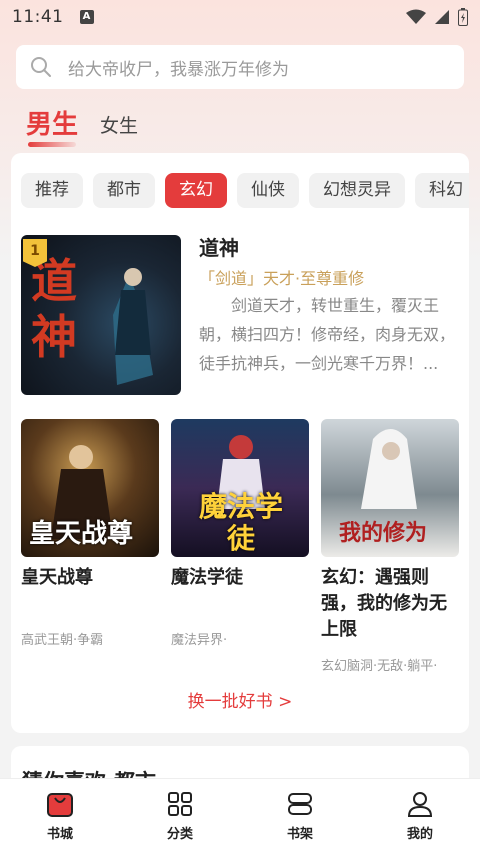 This screenshot has height=853, width=480. What do you see at coordinates (240, 591) in the screenshot?
I see `book-title: 魔法学徒` at bounding box center [240, 591].